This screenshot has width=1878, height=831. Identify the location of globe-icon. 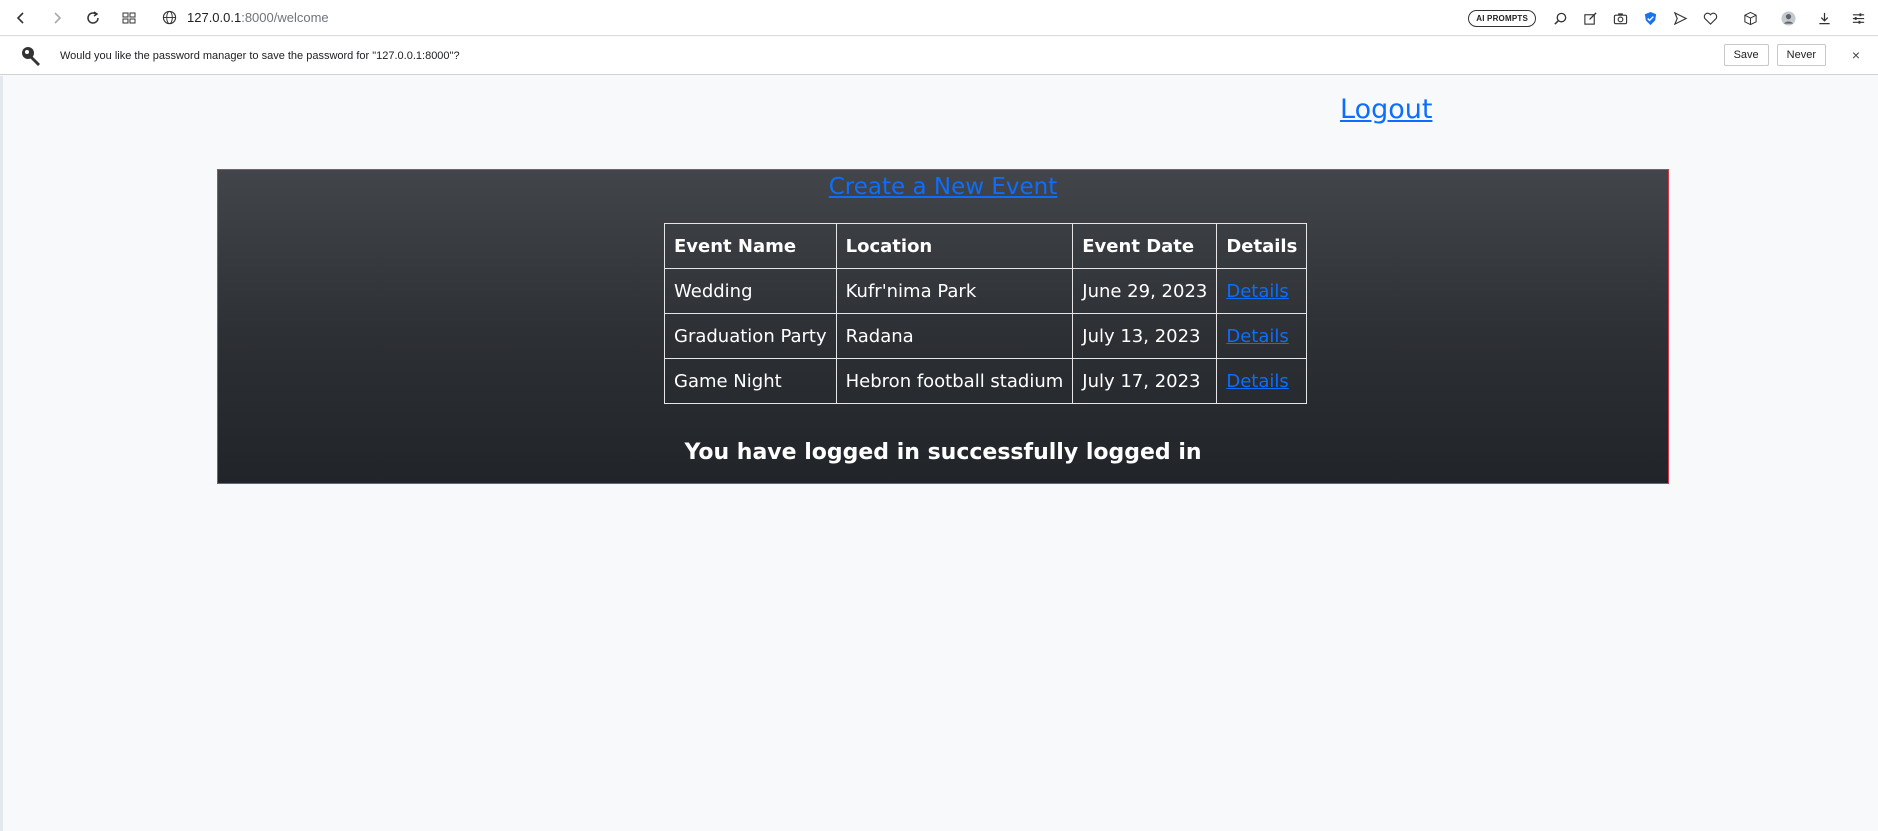
(169, 17).